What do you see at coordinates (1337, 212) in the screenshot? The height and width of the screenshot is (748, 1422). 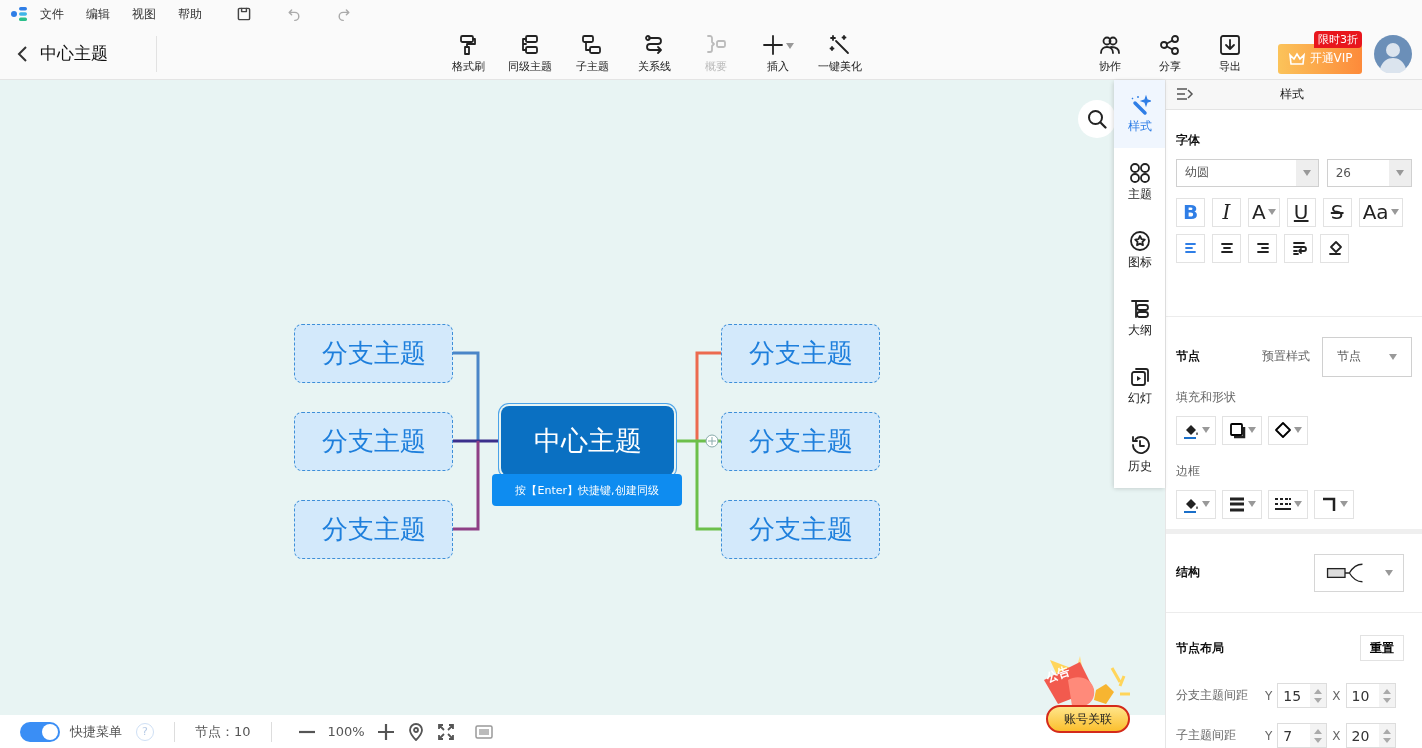 I see `format-button: S` at bounding box center [1337, 212].